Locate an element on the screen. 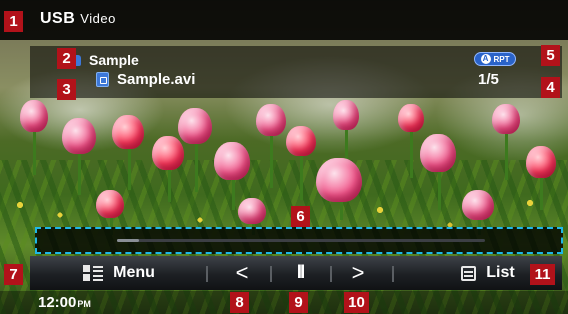 The height and width of the screenshot is (314, 568). list-icon is located at coordinates (469, 273).